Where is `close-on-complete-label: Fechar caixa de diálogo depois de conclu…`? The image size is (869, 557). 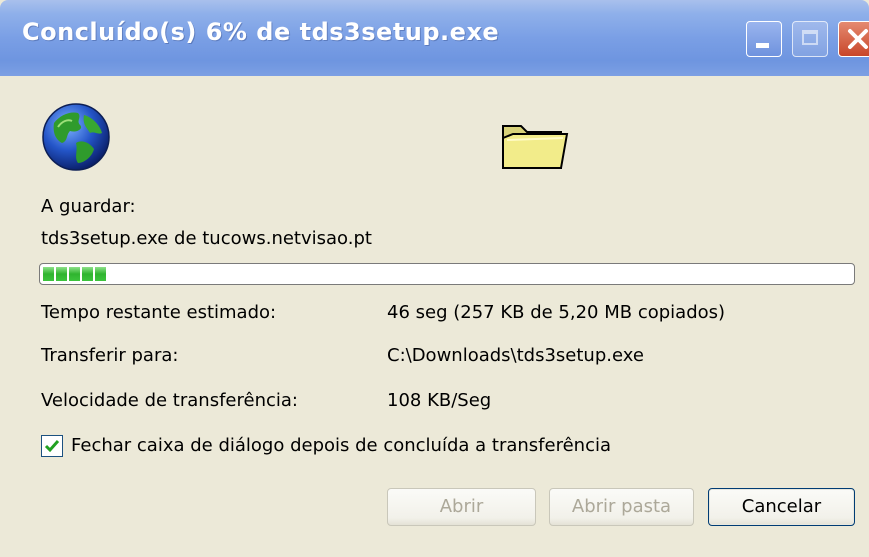 close-on-complete-label: Fechar caixa de diálogo depois de conclu… is located at coordinates (341, 445).